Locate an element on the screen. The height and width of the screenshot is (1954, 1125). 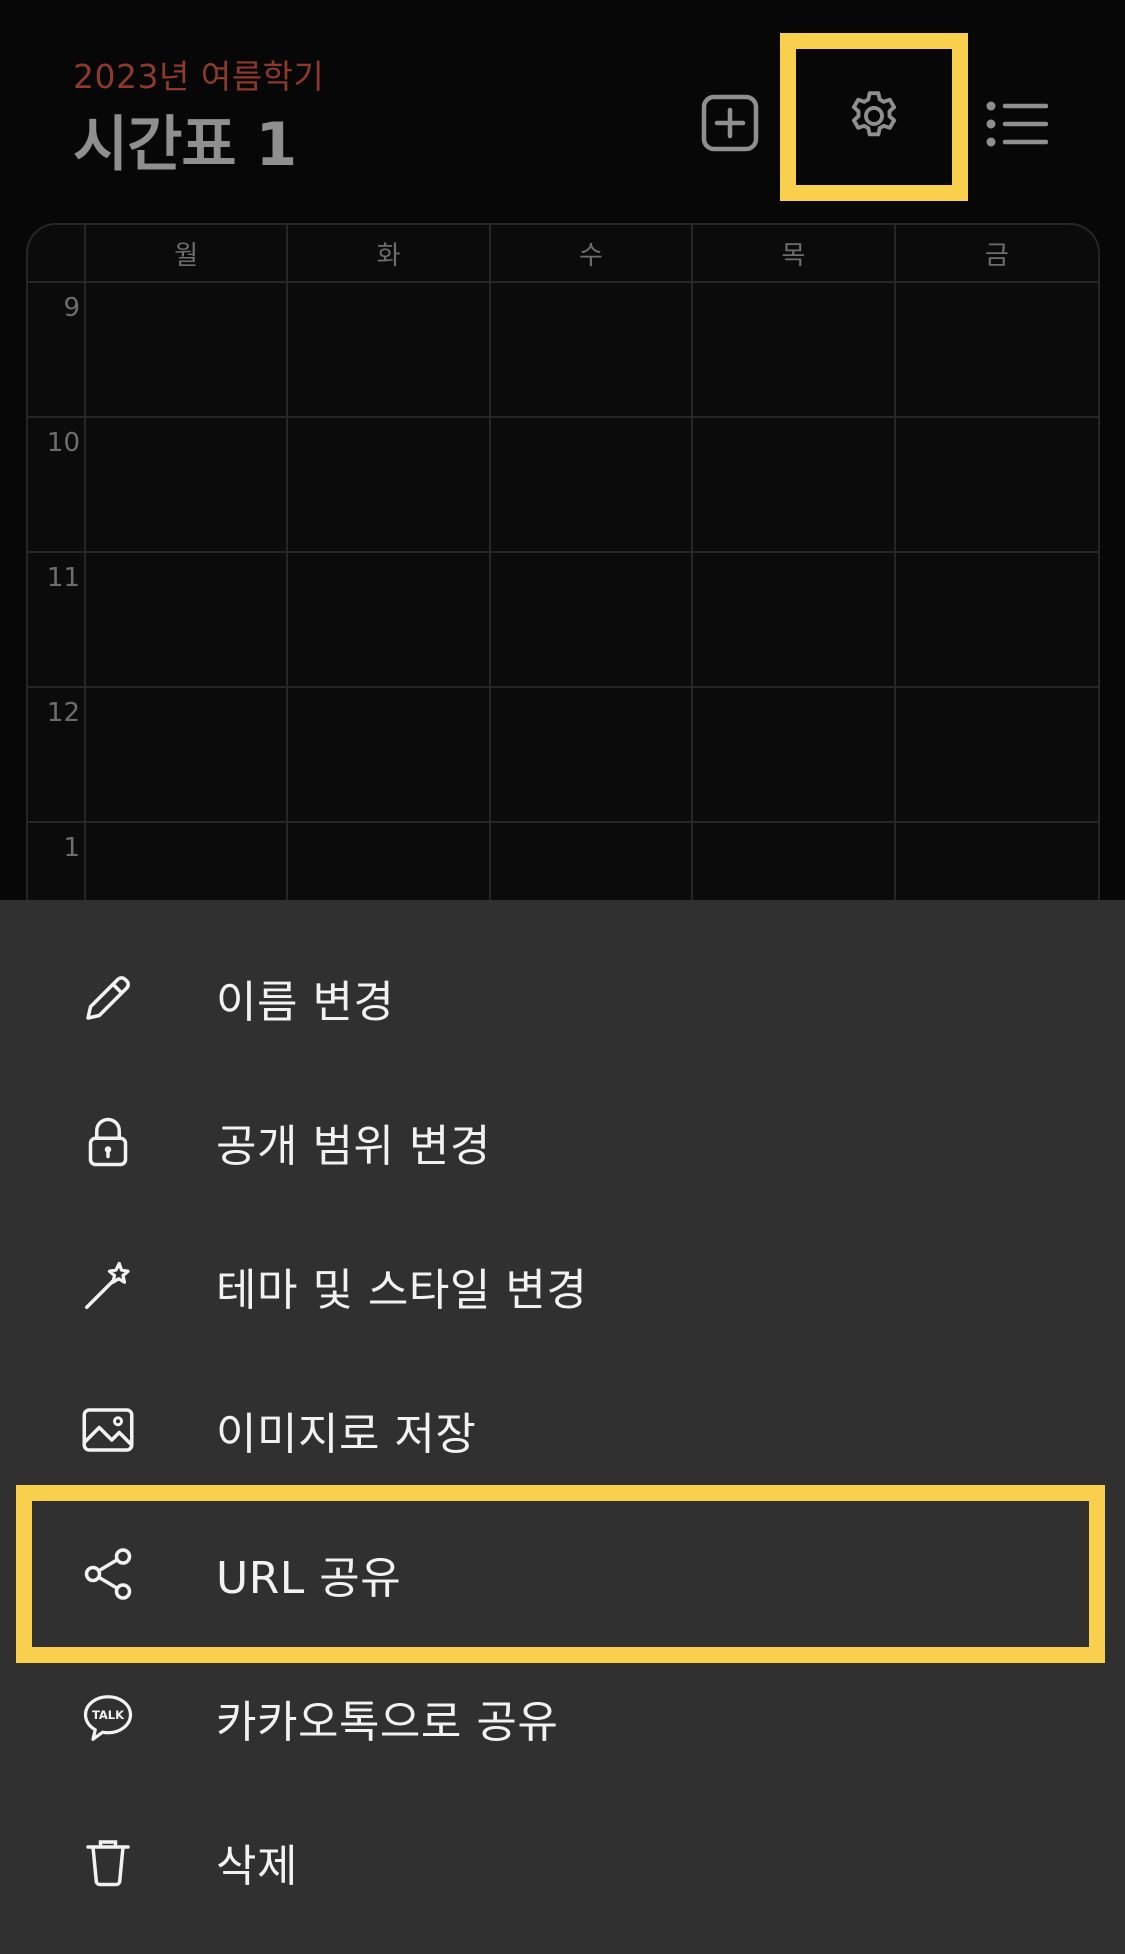
delete-menu-item: 삭제 is located at coordinates (562, 1862).